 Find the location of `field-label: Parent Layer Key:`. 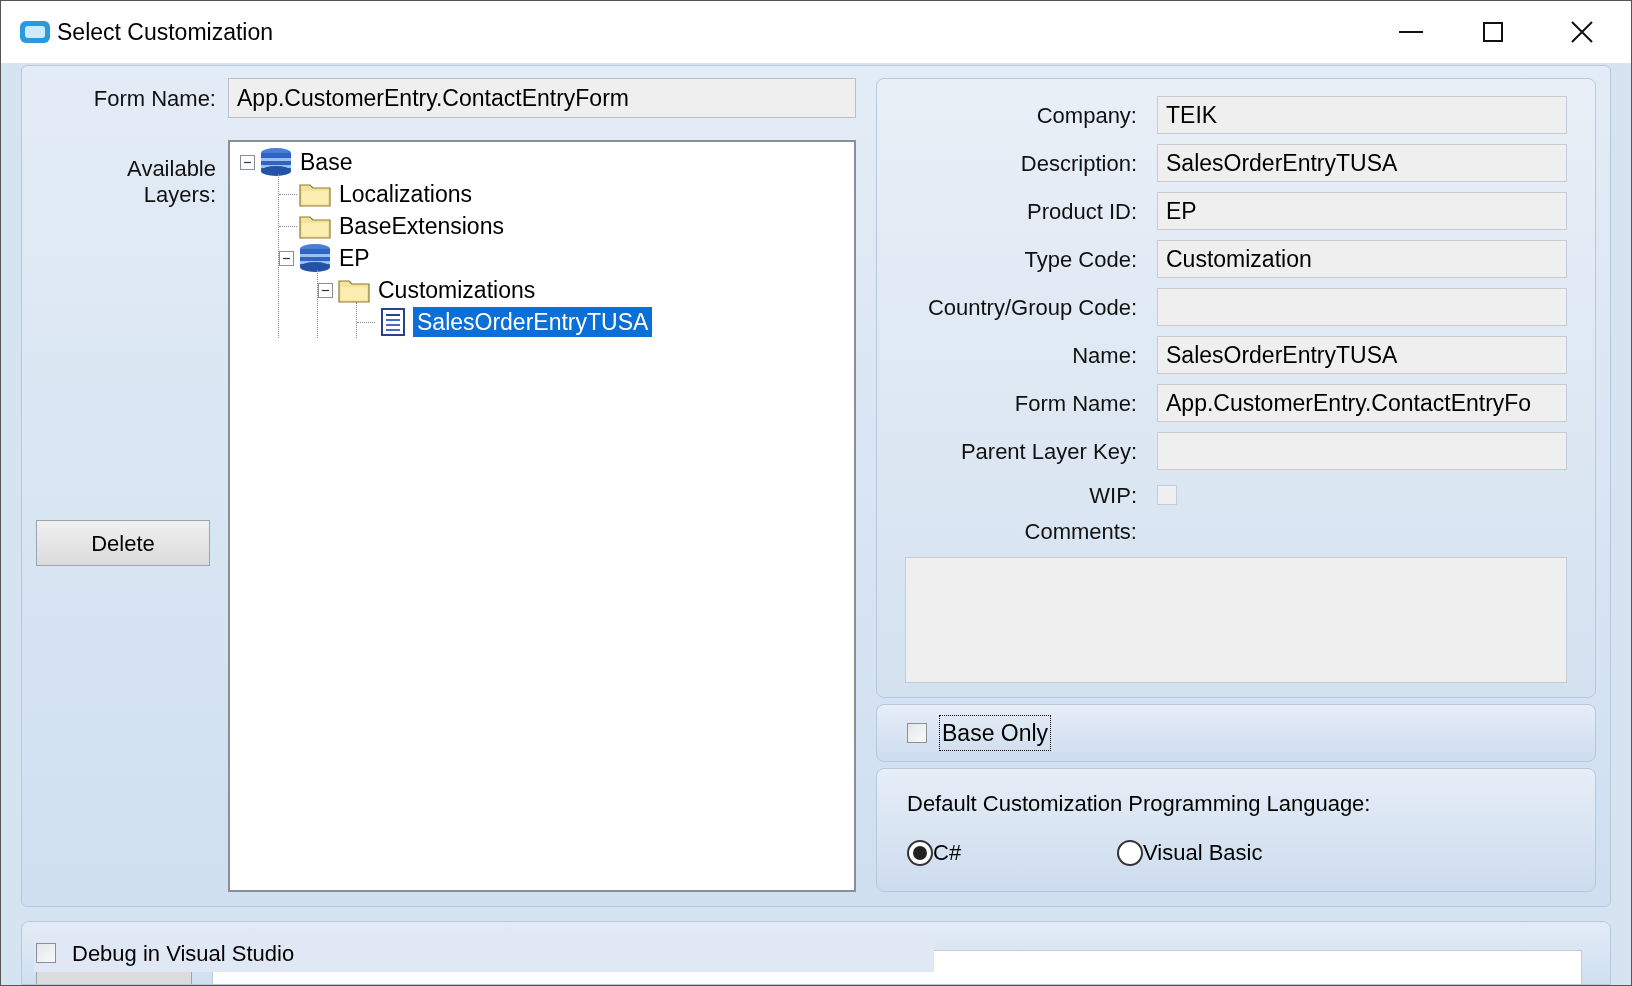

field-label: Parent Layer Key: is located at coordinates (1048, 451).